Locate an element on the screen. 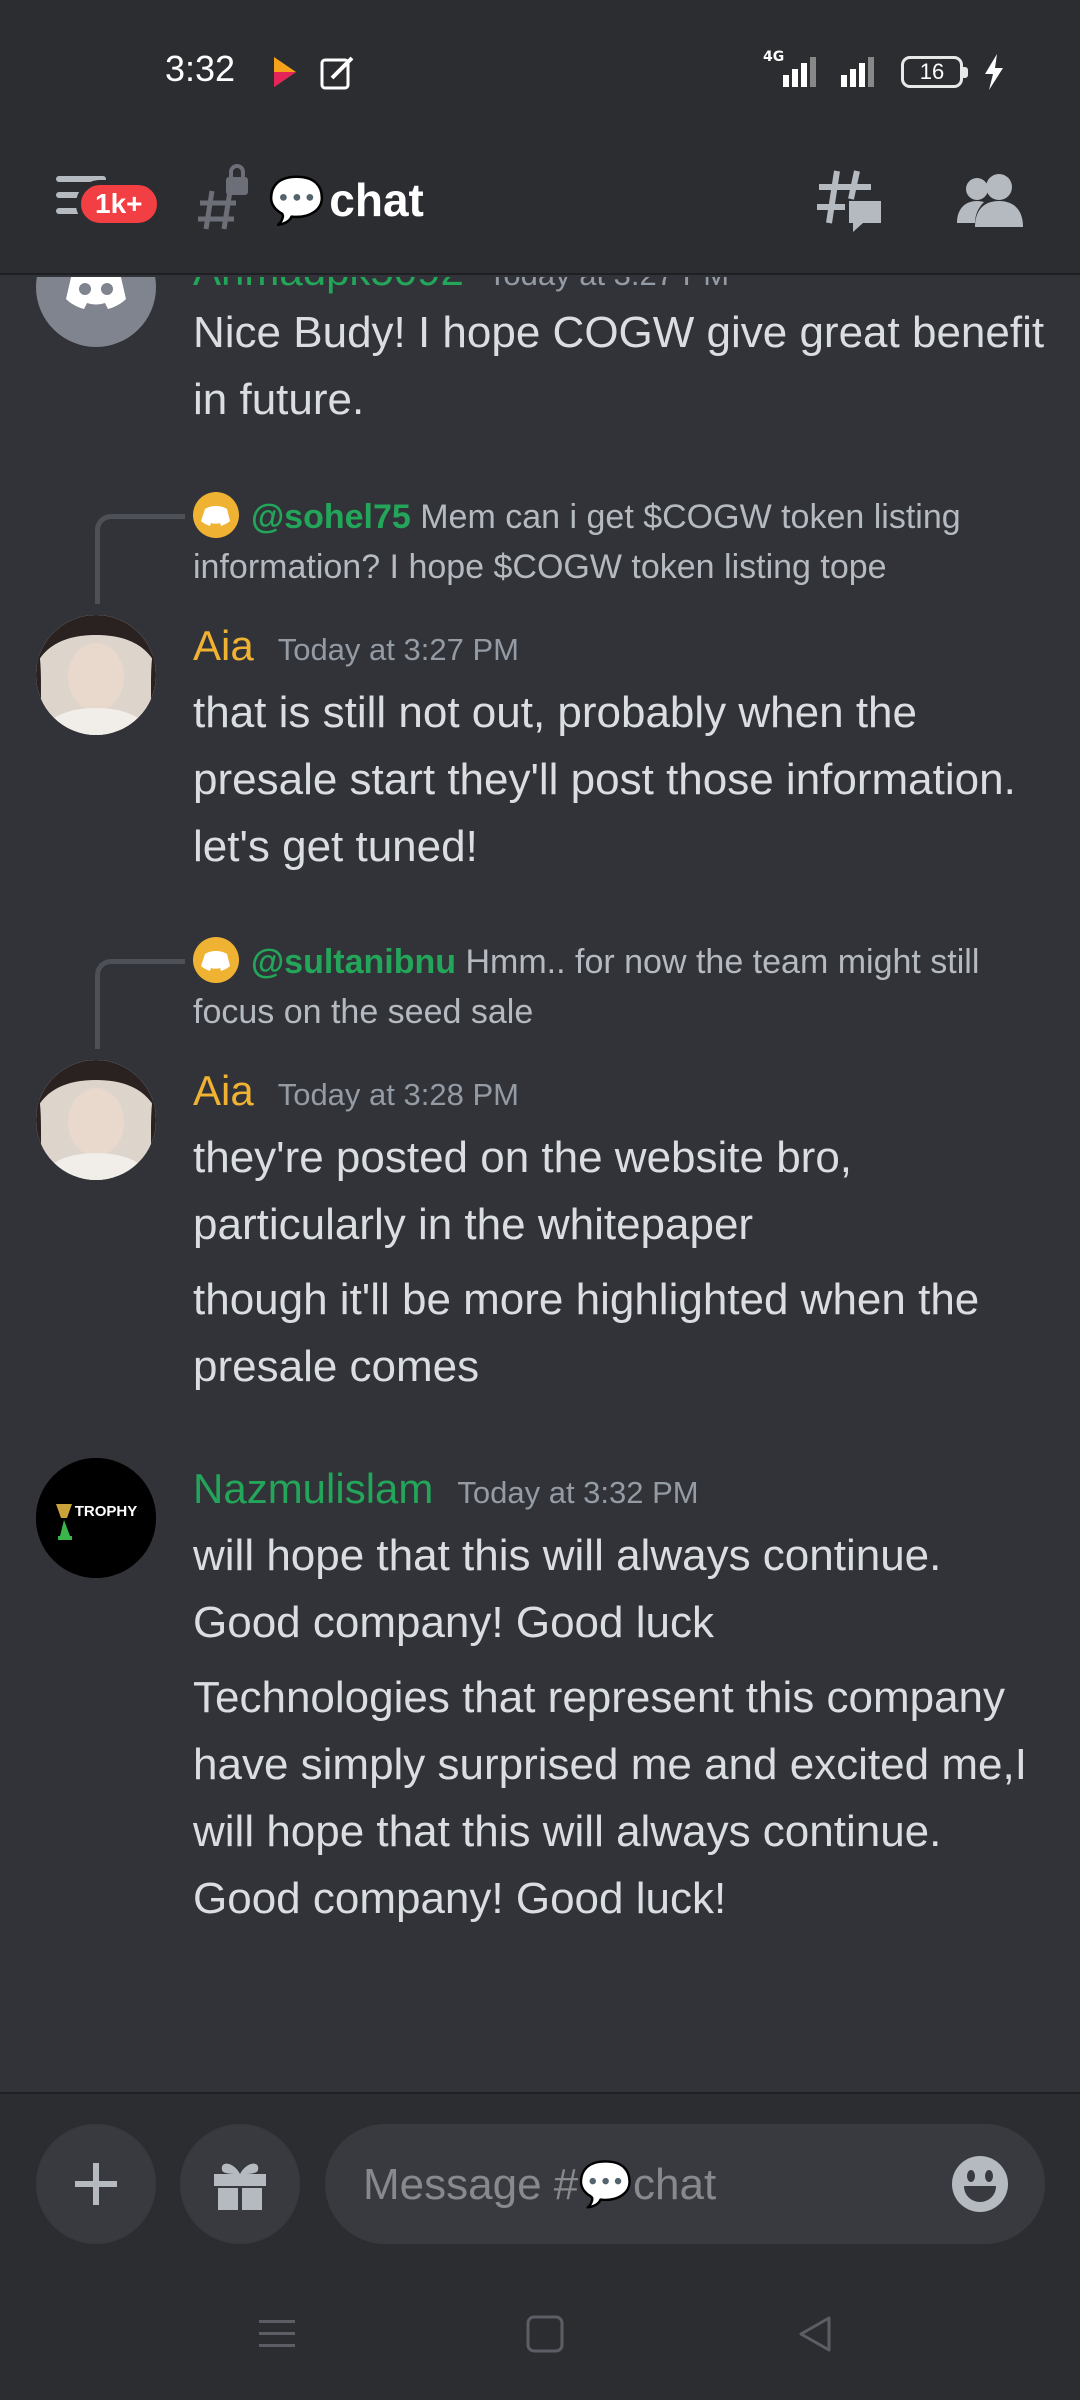  reply-mention: @sultanibnu is located at coordinates (353, 962).